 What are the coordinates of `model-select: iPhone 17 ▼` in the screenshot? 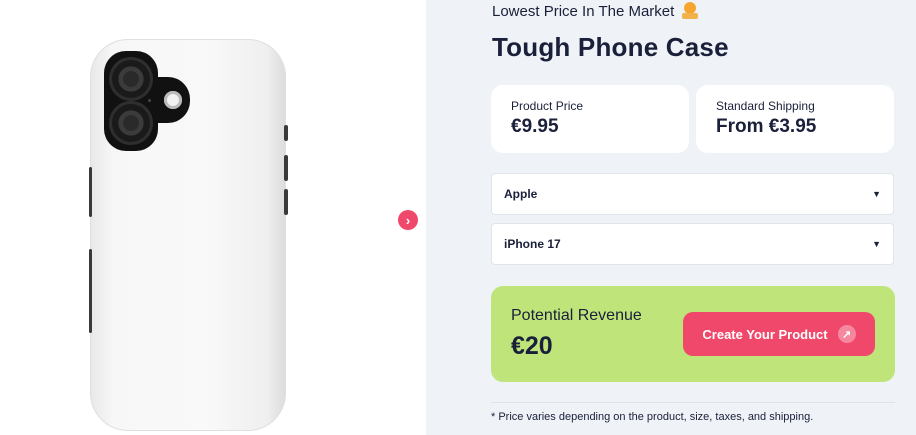 It's located at (692, 244).